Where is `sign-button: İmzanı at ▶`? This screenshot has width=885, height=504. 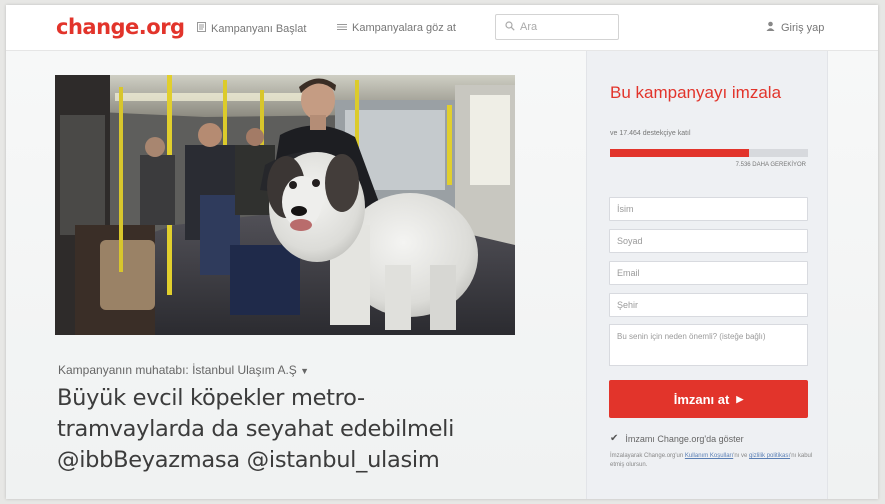 sign-button: İmzanı at ▶ is located at coordinates (708, 399).